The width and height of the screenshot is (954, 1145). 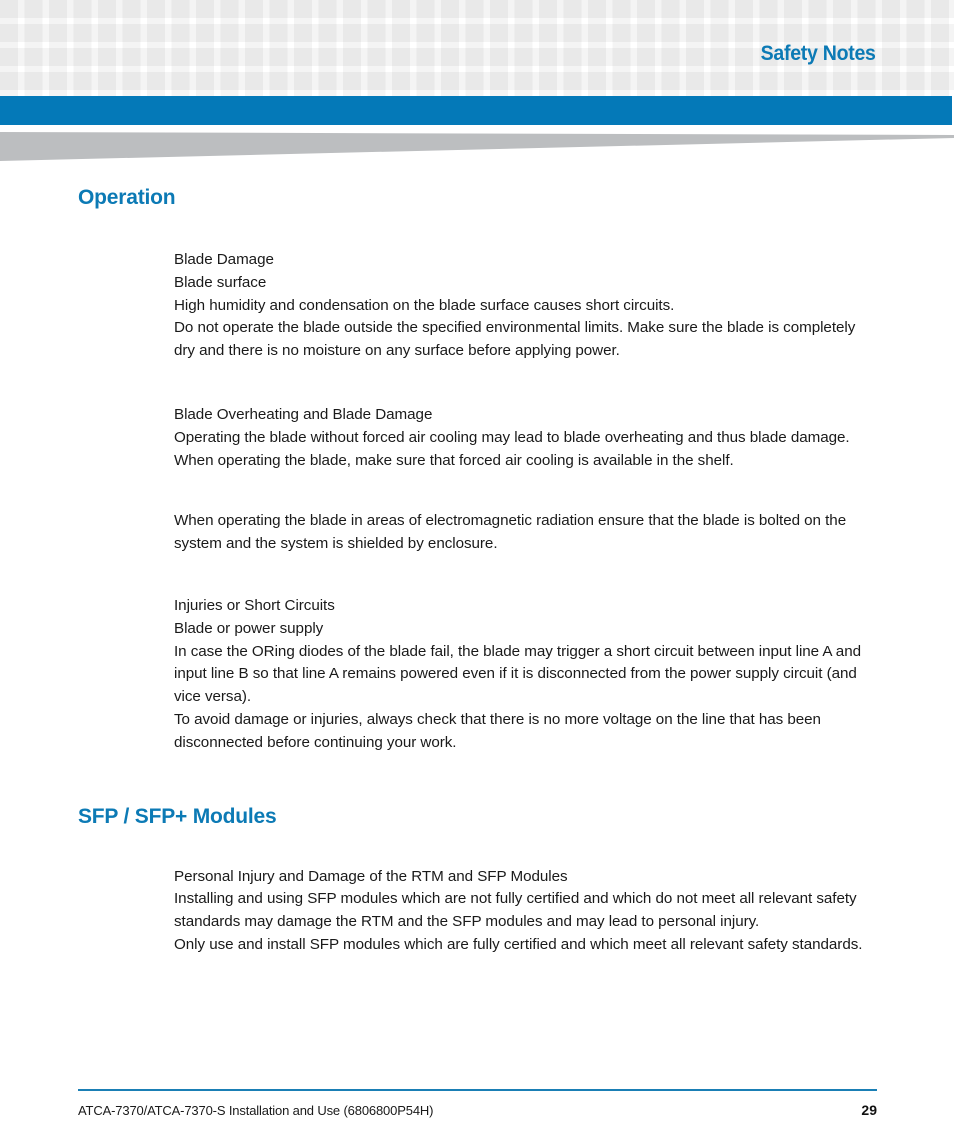 I want to click on note-line: Blade Damage, so click(x=224, y=259).